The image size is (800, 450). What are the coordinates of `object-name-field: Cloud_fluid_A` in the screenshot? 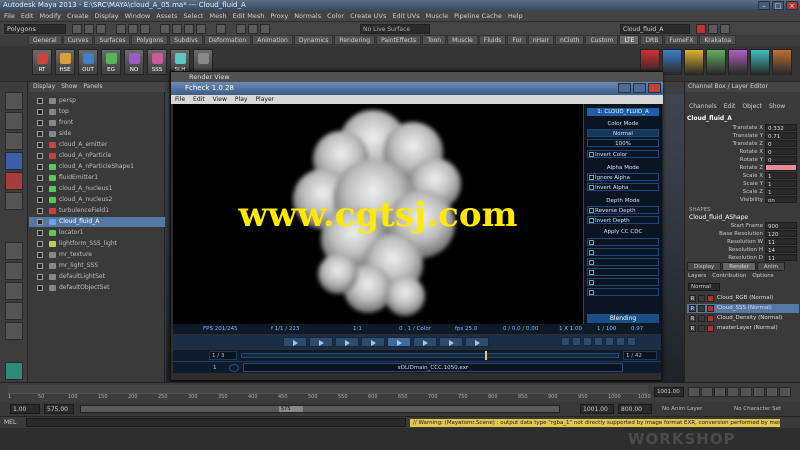 It's located at (655, 29).